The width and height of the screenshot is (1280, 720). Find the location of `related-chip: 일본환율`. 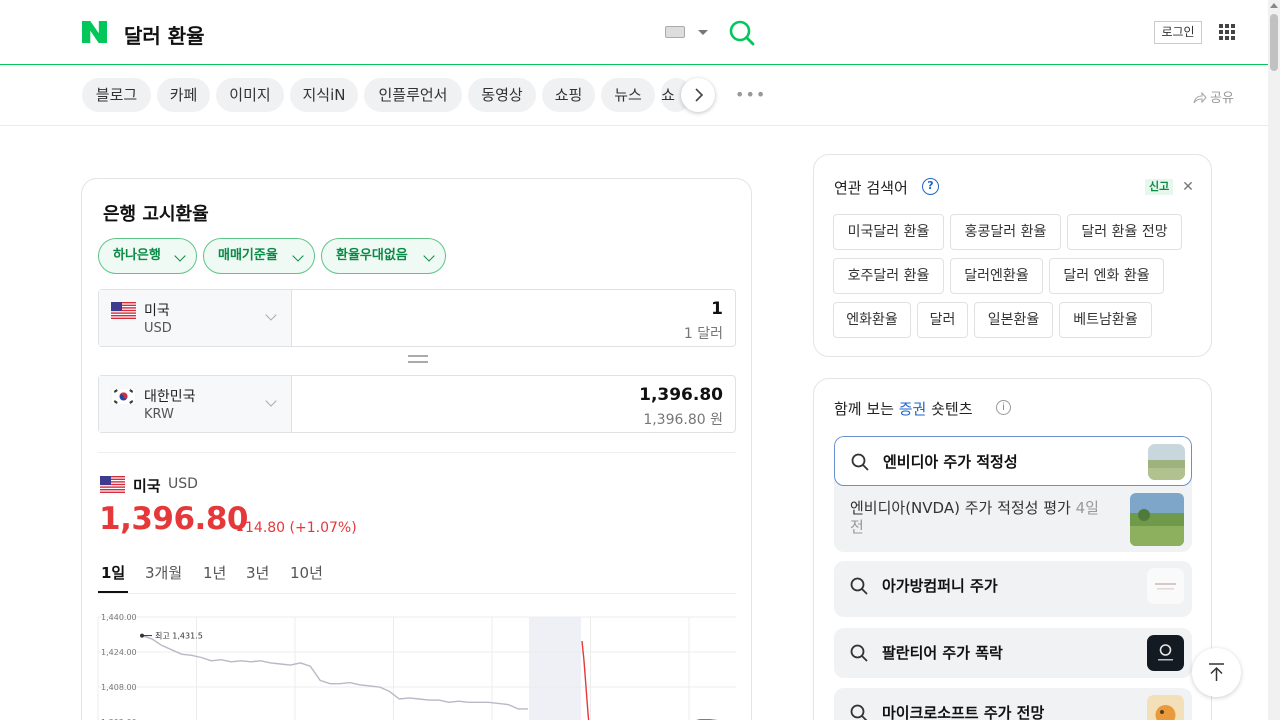

related-chip: 일본환율 is located at coordinates (1013, 320).